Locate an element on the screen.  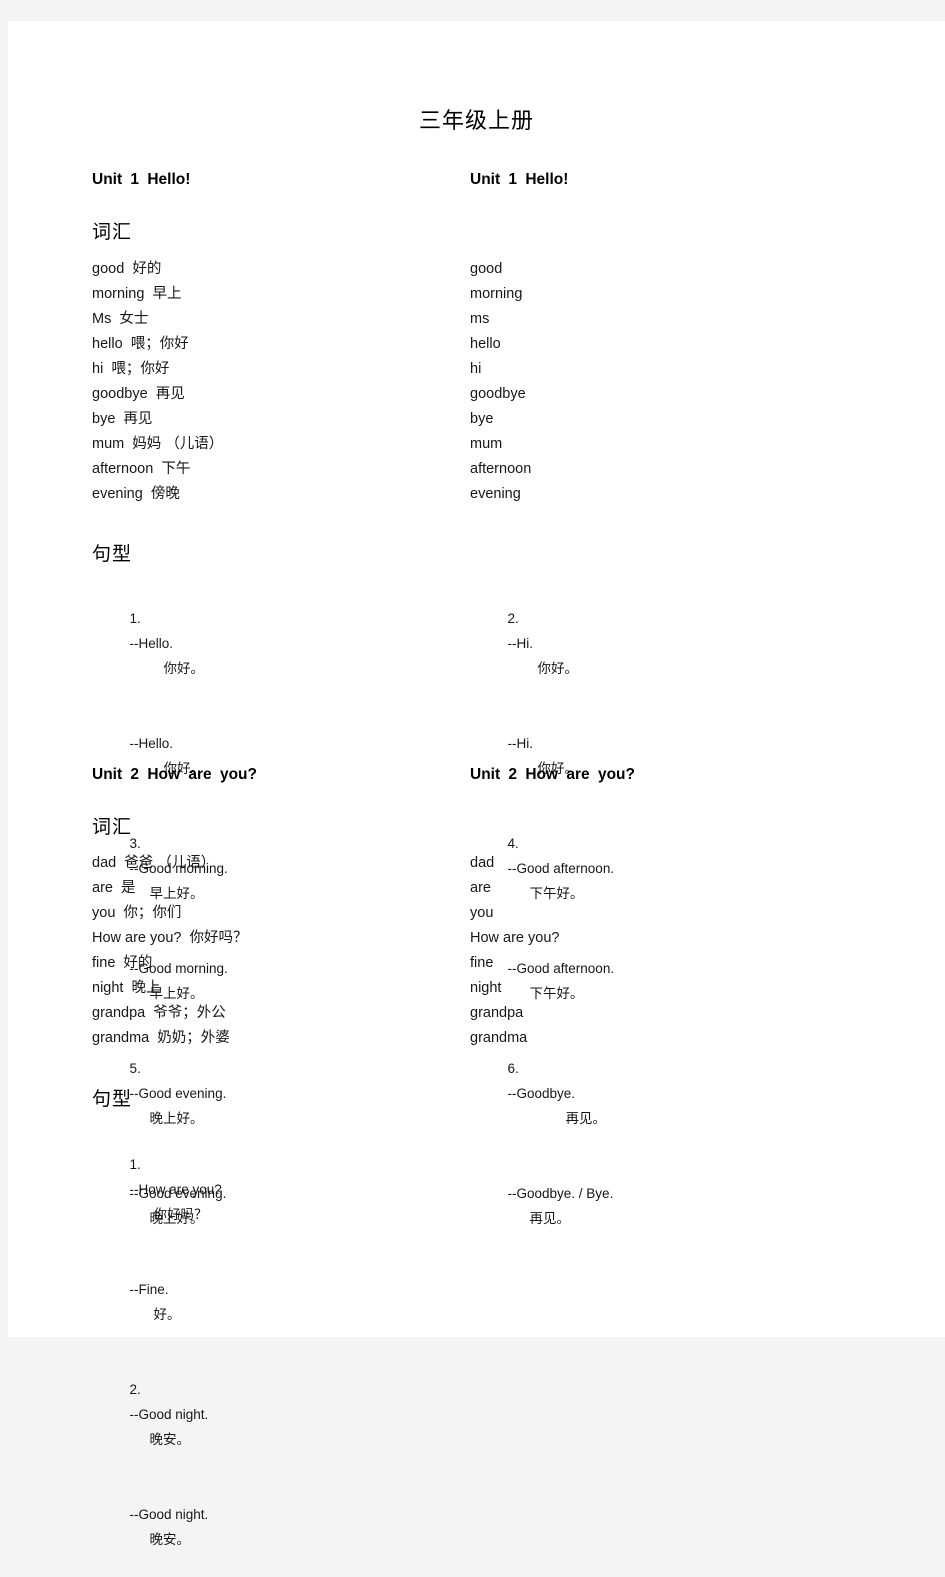
vocab-item: hello 喂；你好 is located at coordinates (140, 344).